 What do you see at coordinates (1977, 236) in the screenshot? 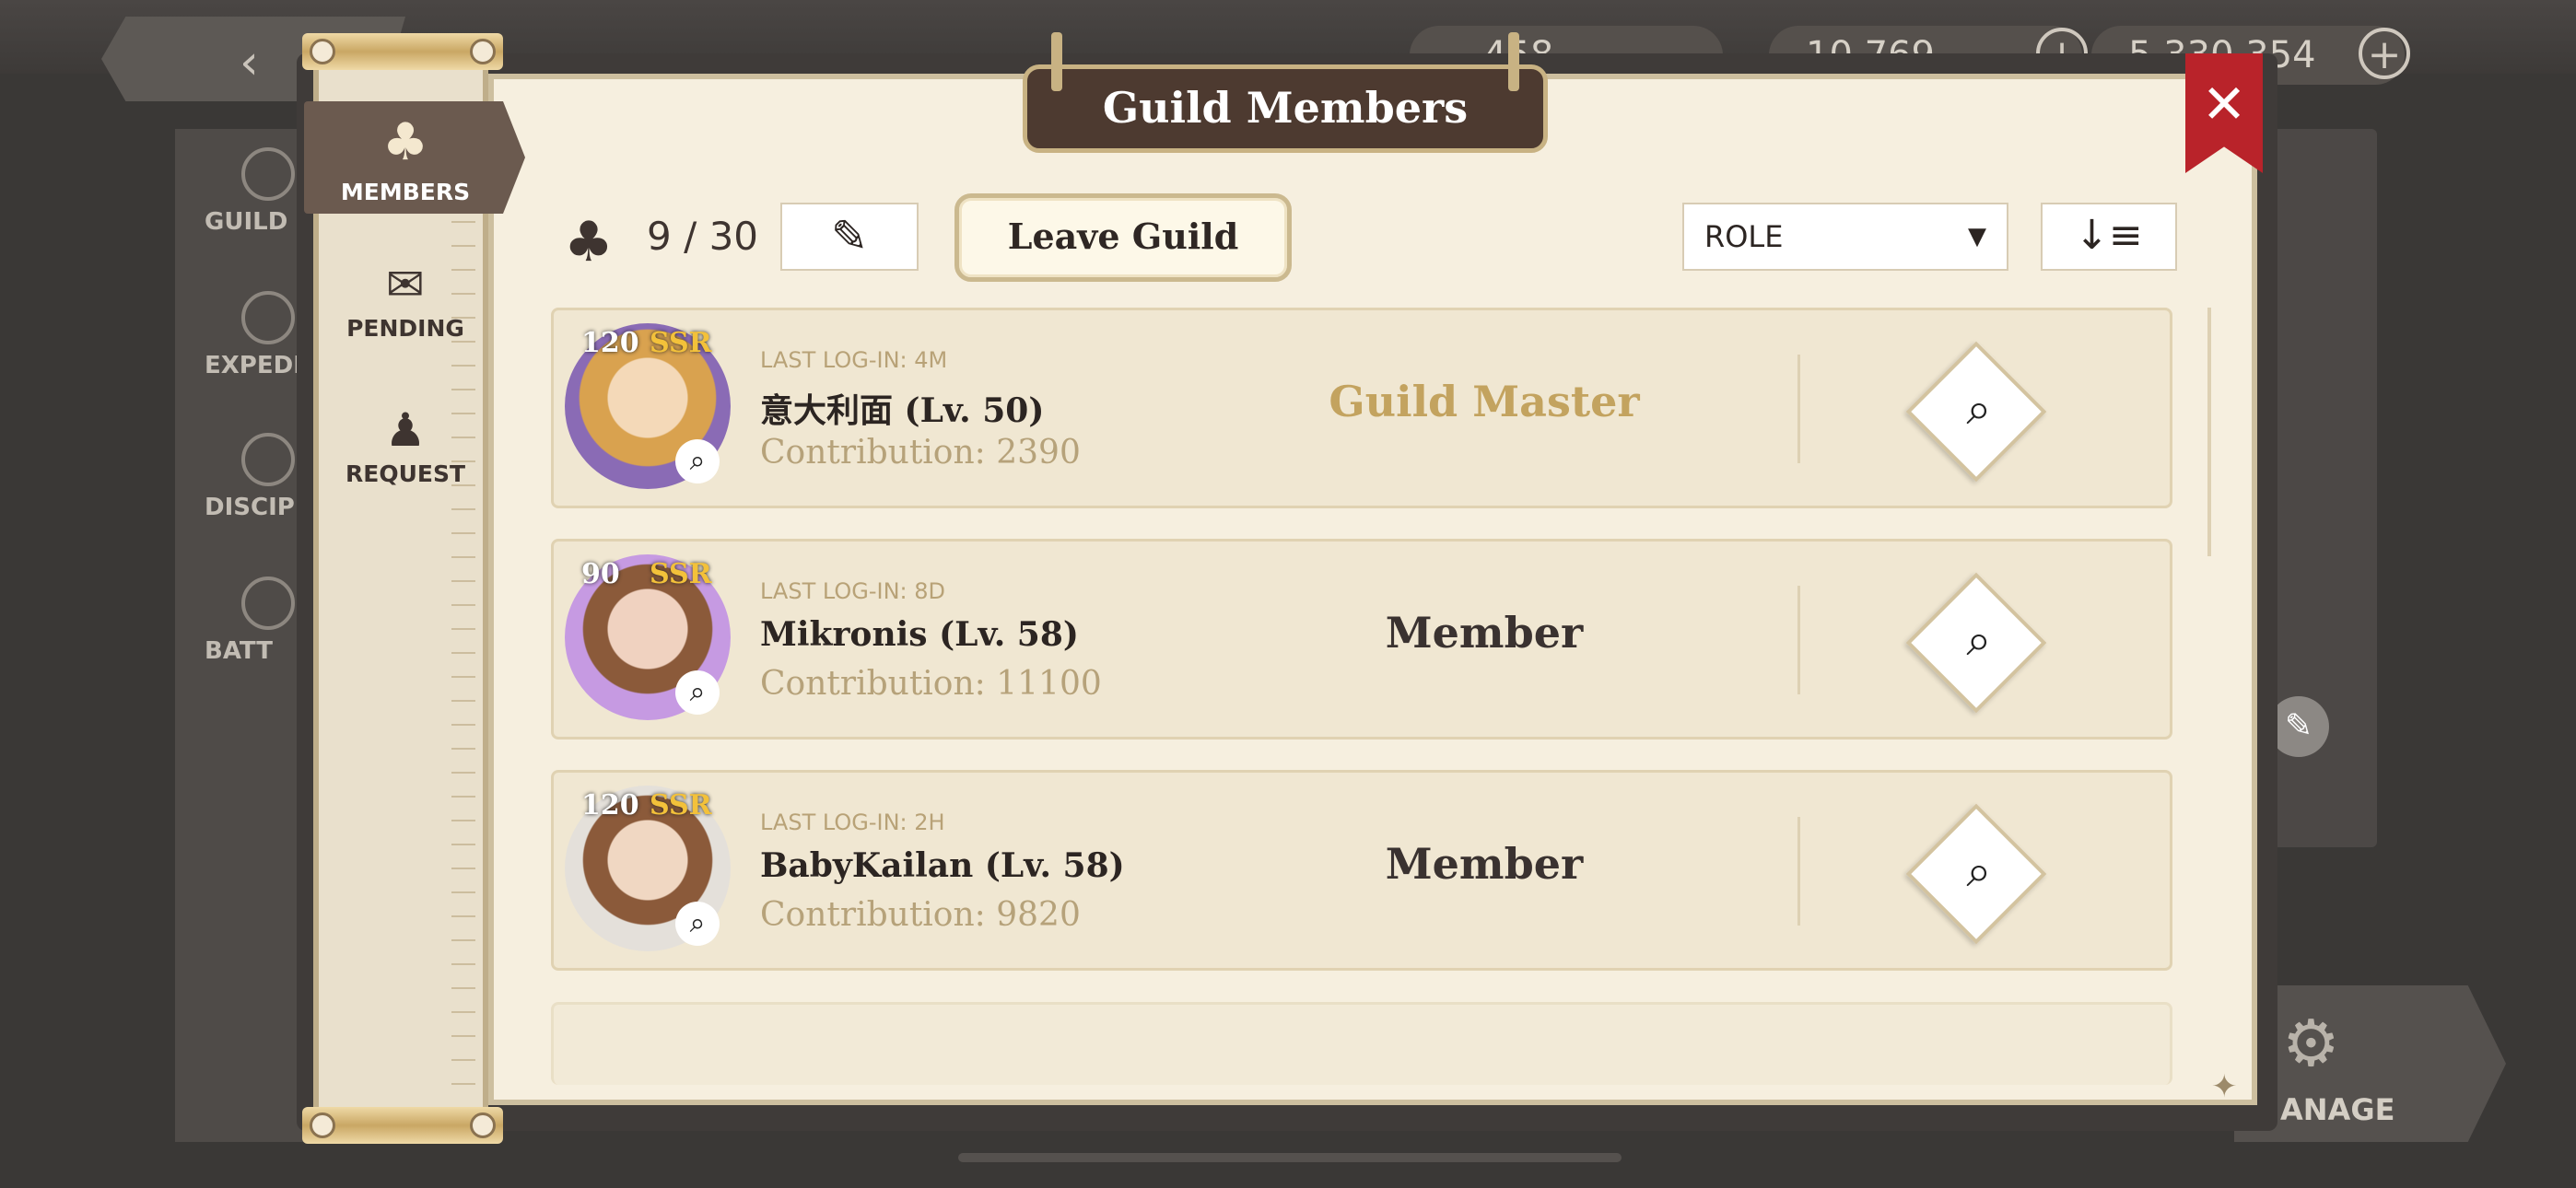
I see `dropdown-arrow-icon: ▼` at bounding box center [1977, 236].